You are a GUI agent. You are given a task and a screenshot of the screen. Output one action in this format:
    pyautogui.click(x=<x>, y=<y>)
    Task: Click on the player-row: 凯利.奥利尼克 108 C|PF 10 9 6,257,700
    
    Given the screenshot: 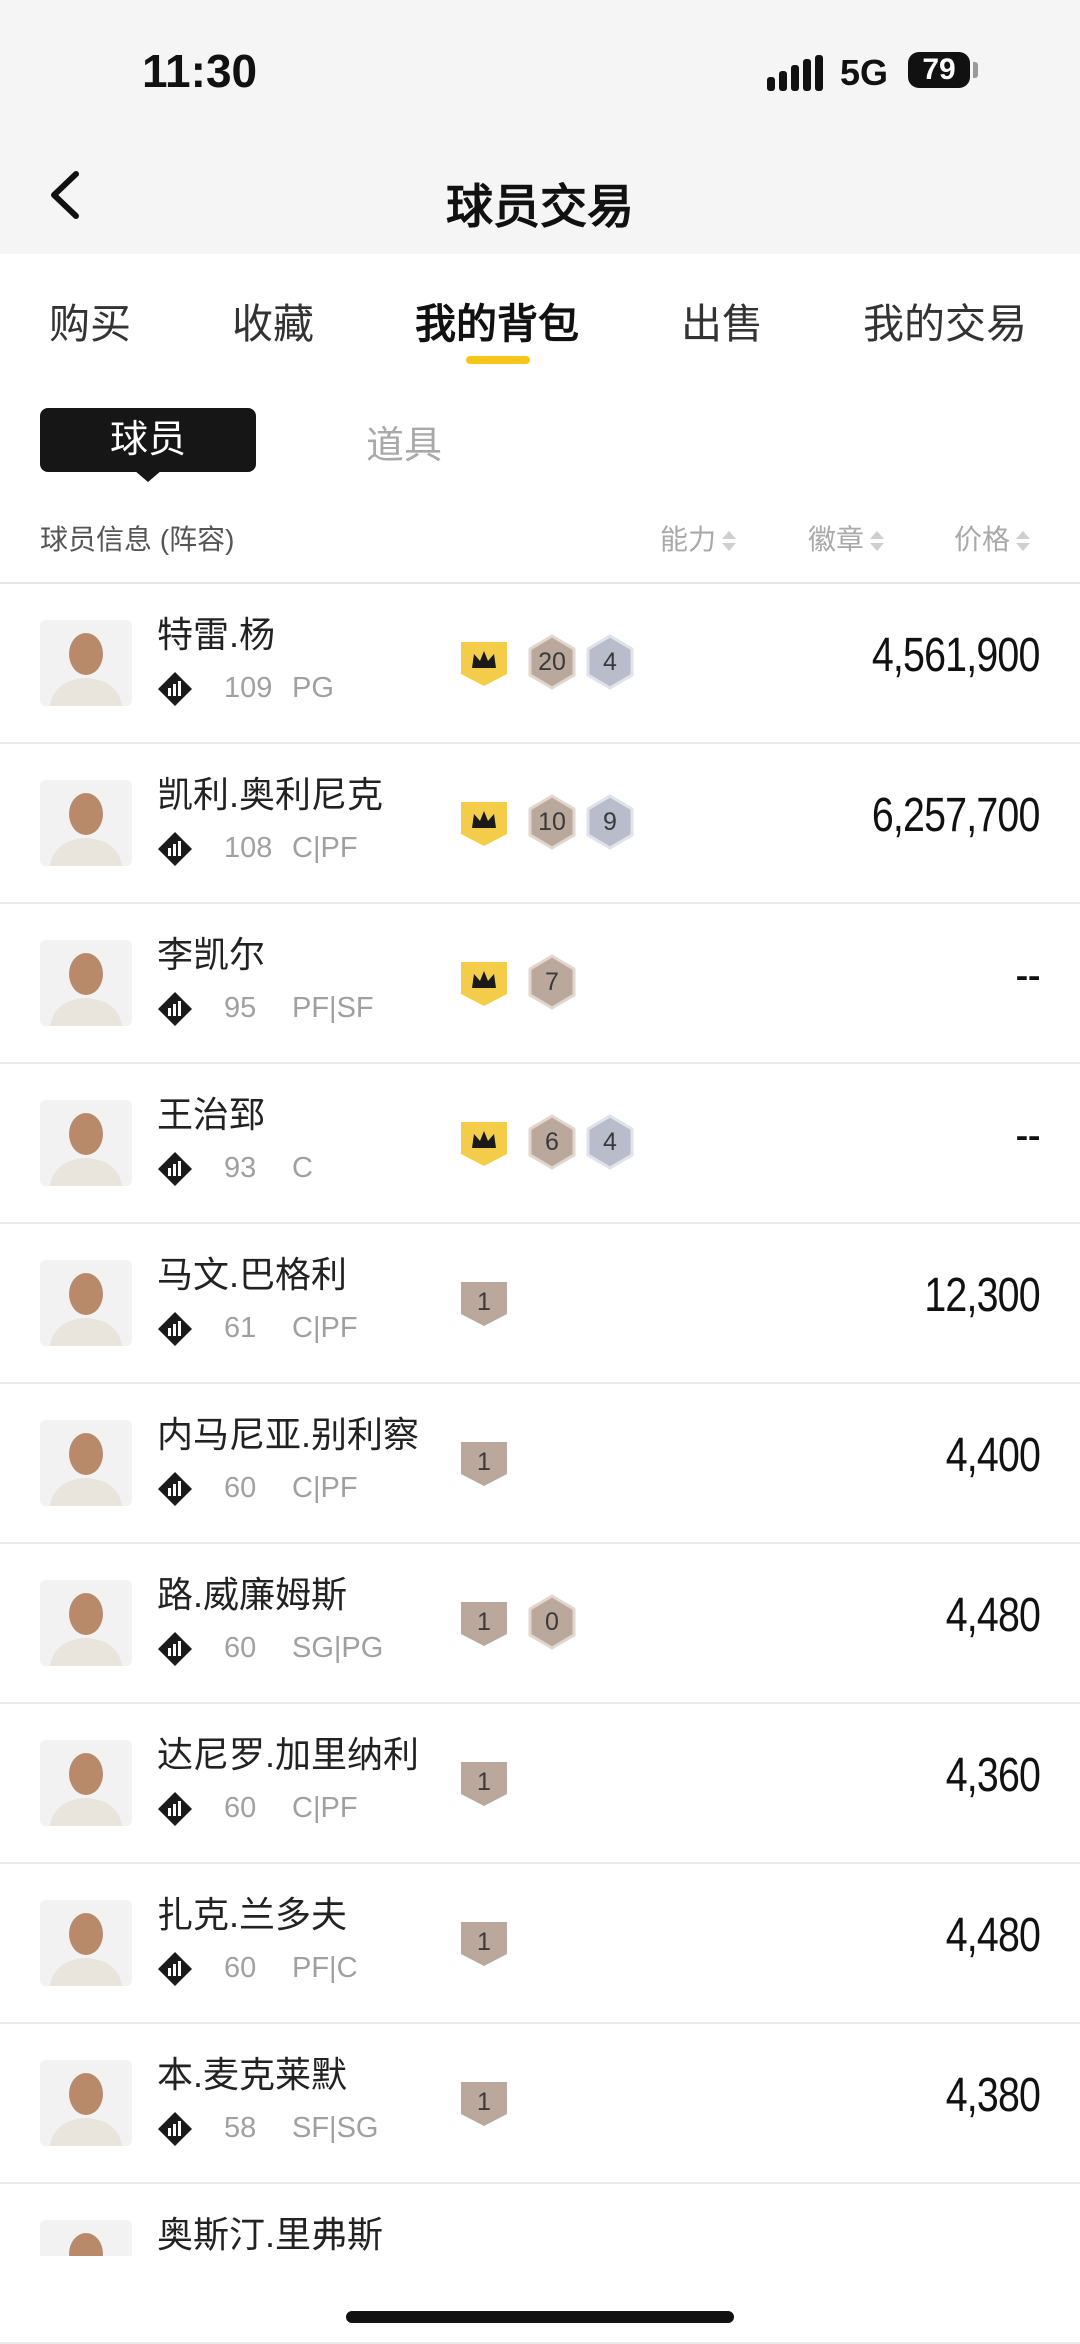 What is the action you would take?
    pyautogui.click(x=540, y=824)
    